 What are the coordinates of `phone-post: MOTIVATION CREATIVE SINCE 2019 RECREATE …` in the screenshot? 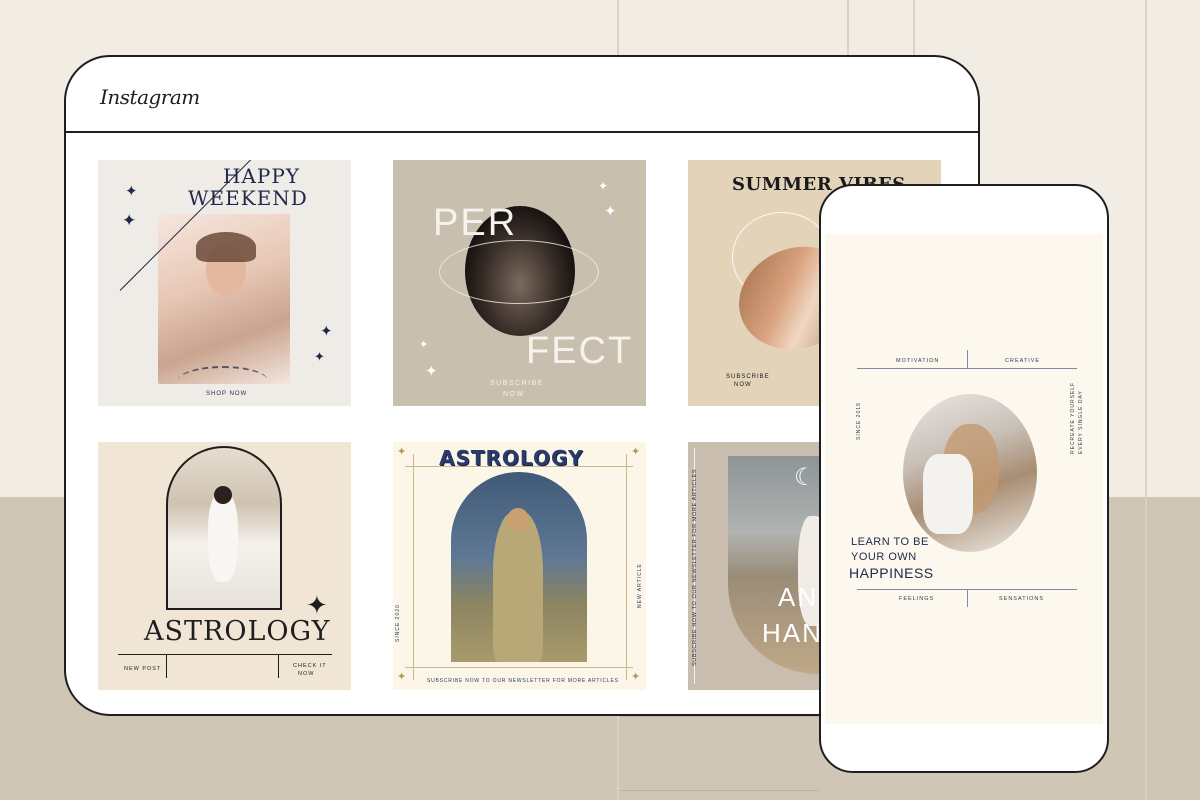 It's located at (964, 479).